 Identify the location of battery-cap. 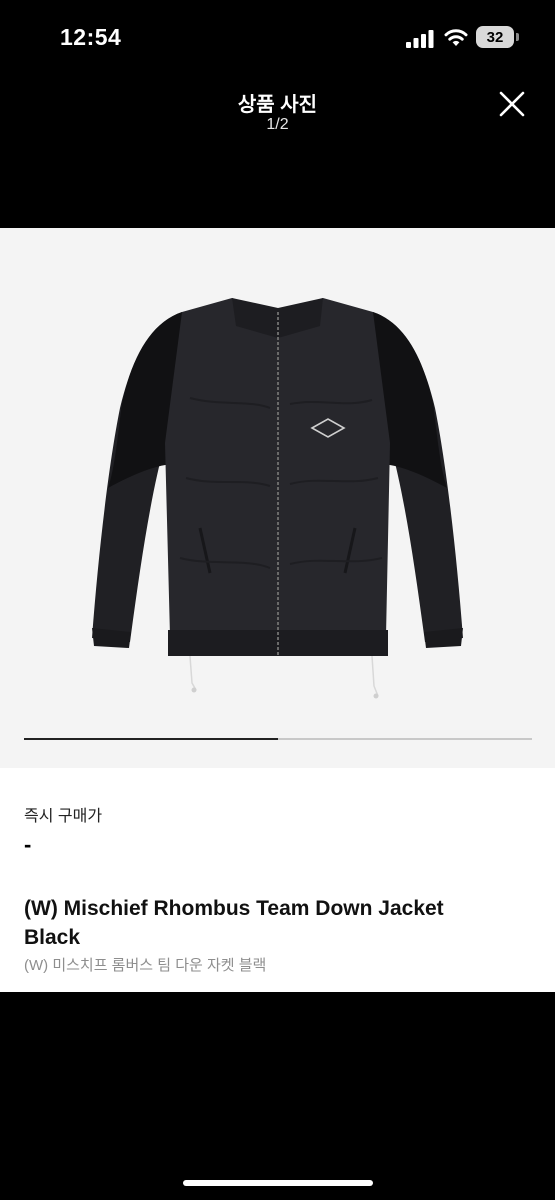
(517, 37).